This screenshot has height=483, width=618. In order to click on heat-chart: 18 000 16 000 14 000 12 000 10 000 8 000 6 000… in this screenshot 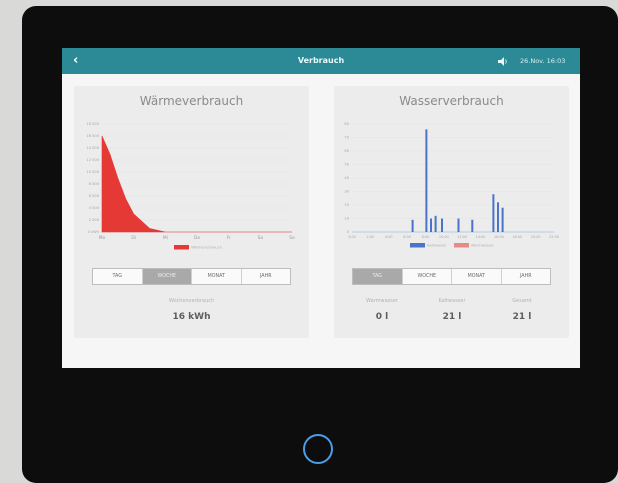, I will do `click(190, 186)`.